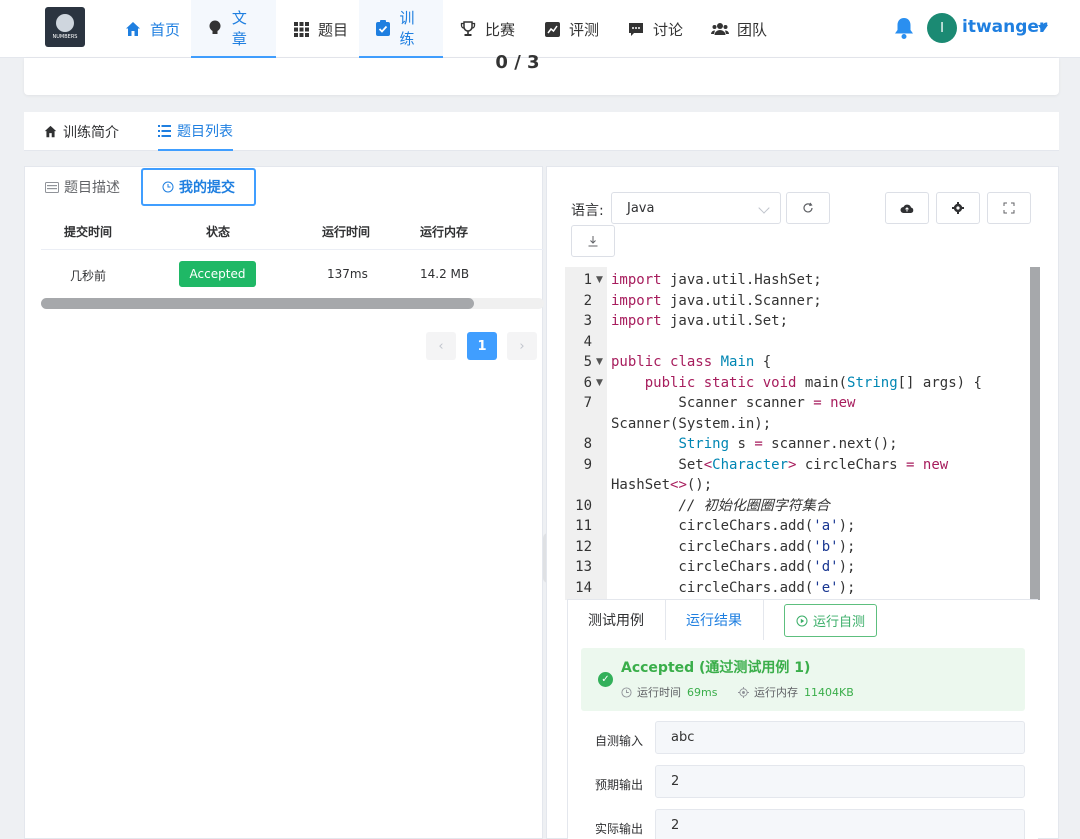 The image size is (1080, 839). I want to click on memory-label: 运行内存, so click(776, 692).